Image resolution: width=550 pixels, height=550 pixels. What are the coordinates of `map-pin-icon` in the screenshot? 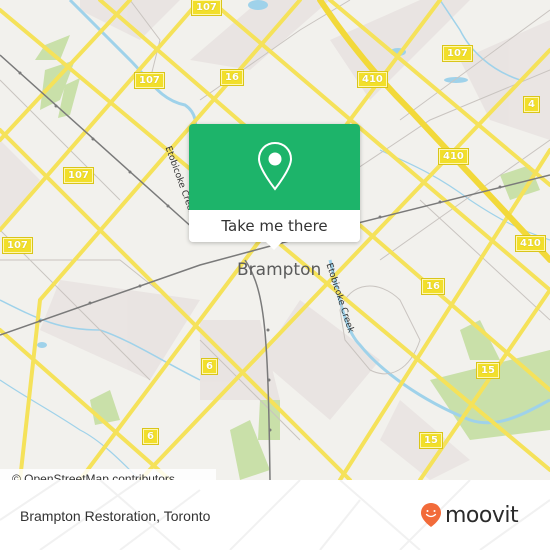 It's located at (274, 166).